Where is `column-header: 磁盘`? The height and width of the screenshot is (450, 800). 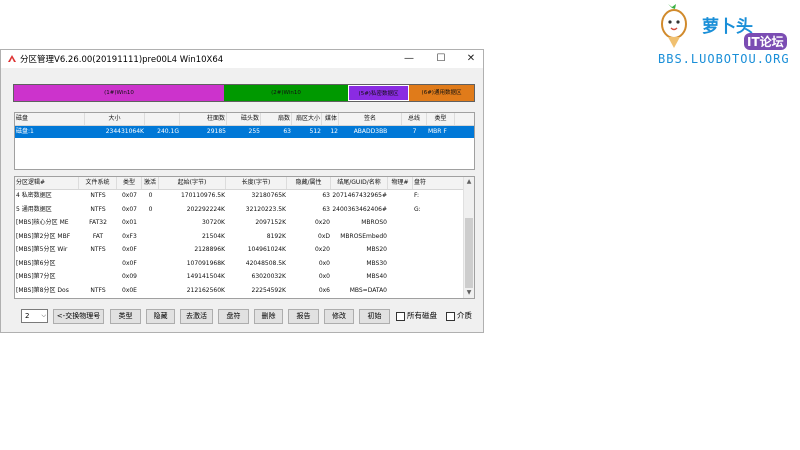 column-header: 磁盘 is located at coordinates (50, 119).